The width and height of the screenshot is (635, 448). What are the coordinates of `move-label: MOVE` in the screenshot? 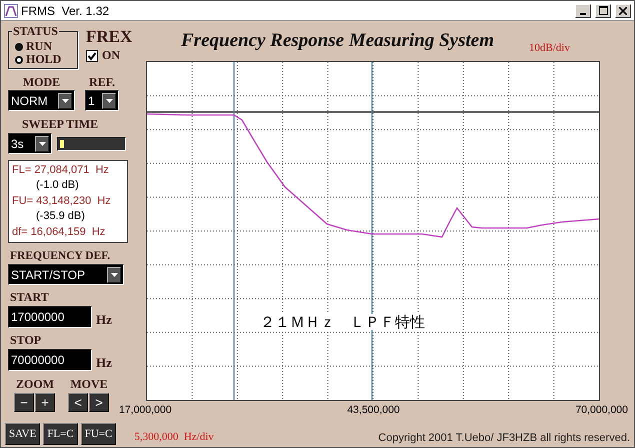 It's located at (89, 384).